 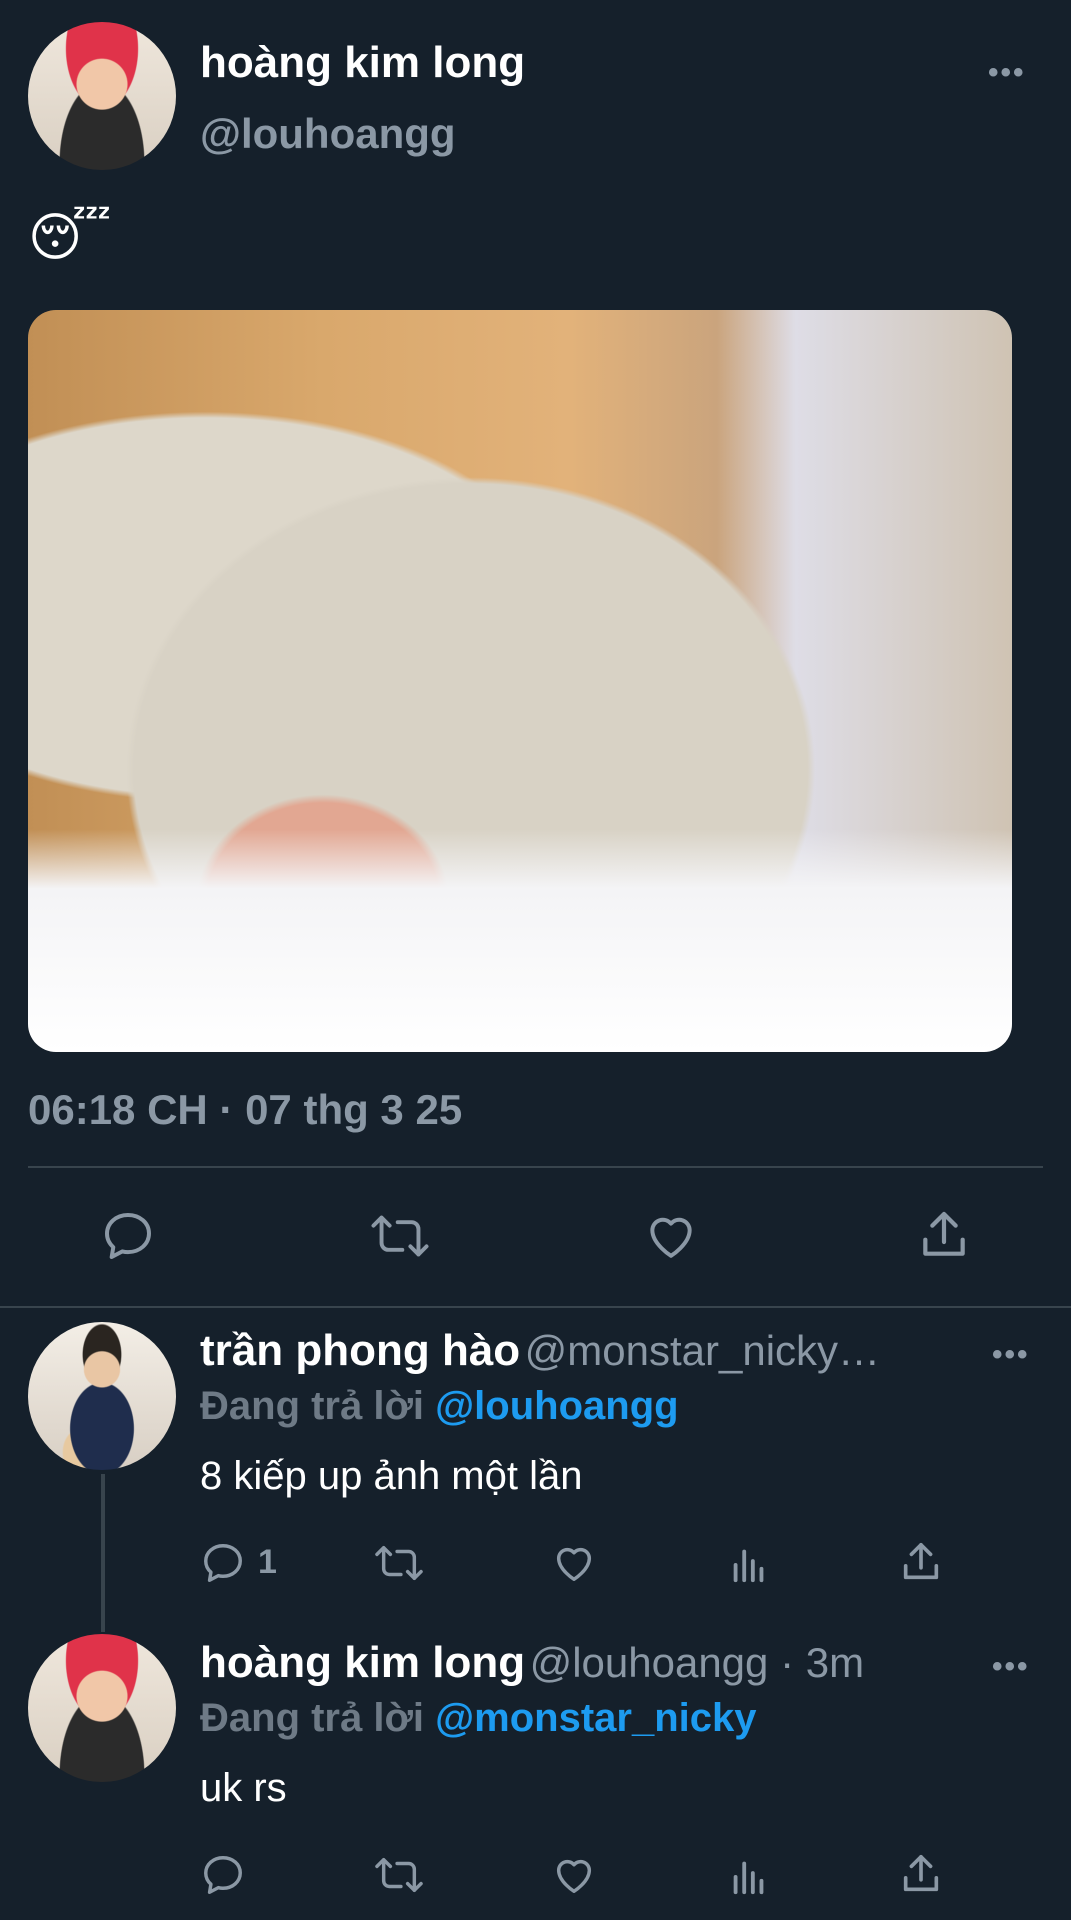 I want to click on author-handle: @louhoangg, so click(x=328, y=134).